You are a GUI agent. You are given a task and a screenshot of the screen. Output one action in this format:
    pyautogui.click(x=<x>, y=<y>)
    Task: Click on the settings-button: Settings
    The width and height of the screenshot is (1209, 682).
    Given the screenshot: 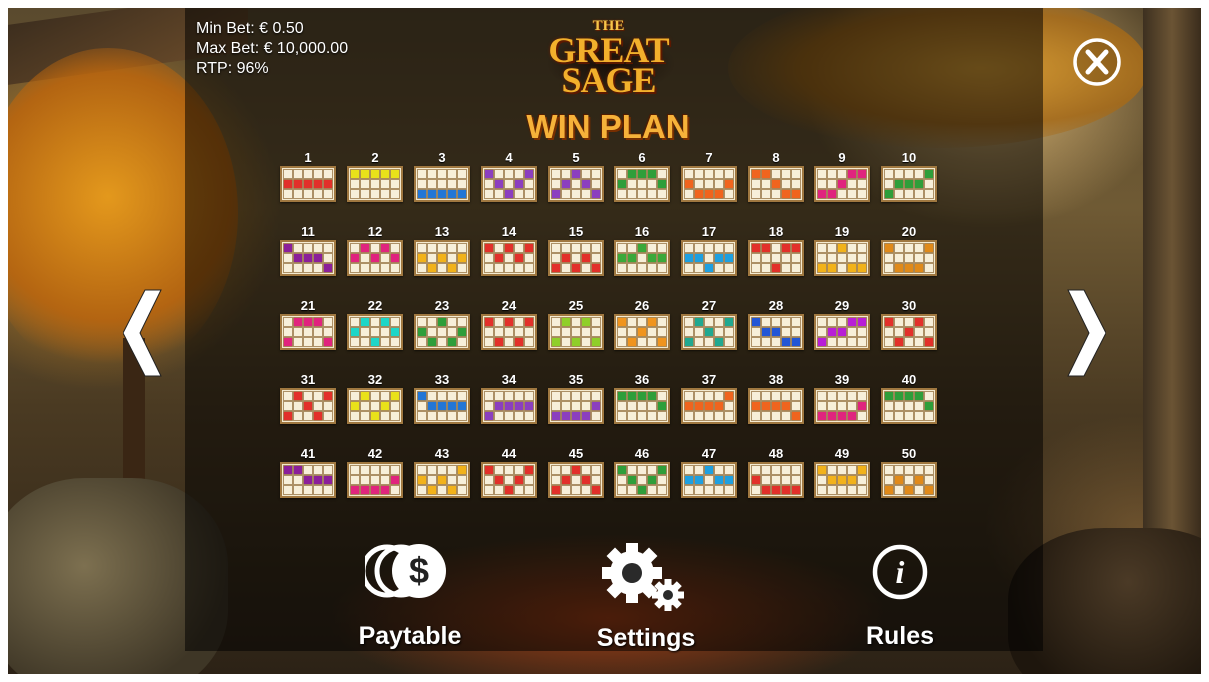 What is the action you would take?
    pyautogui.click(x=646, y=598)
    